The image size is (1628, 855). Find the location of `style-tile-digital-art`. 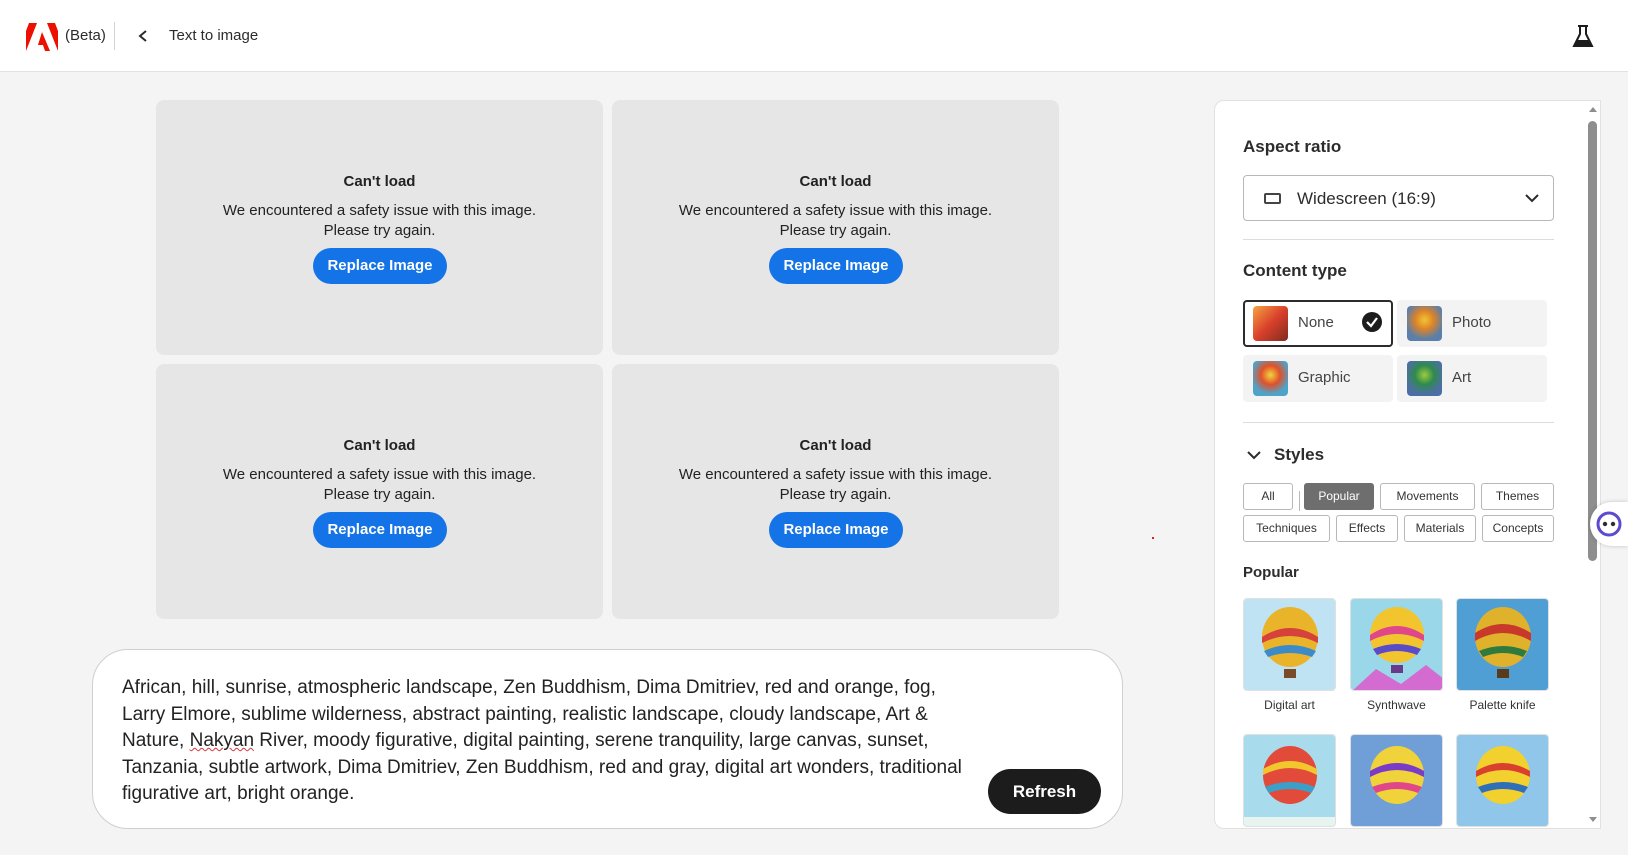

style-tile-digital-art is located at coordinates (1289, 644).